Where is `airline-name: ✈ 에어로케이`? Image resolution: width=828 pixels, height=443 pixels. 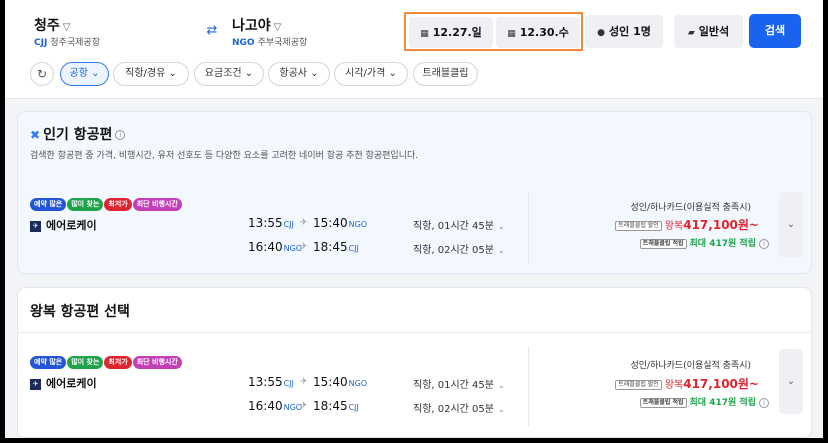
airline-name: ✈ 에어로케이 is located at coordinates (63, 383).